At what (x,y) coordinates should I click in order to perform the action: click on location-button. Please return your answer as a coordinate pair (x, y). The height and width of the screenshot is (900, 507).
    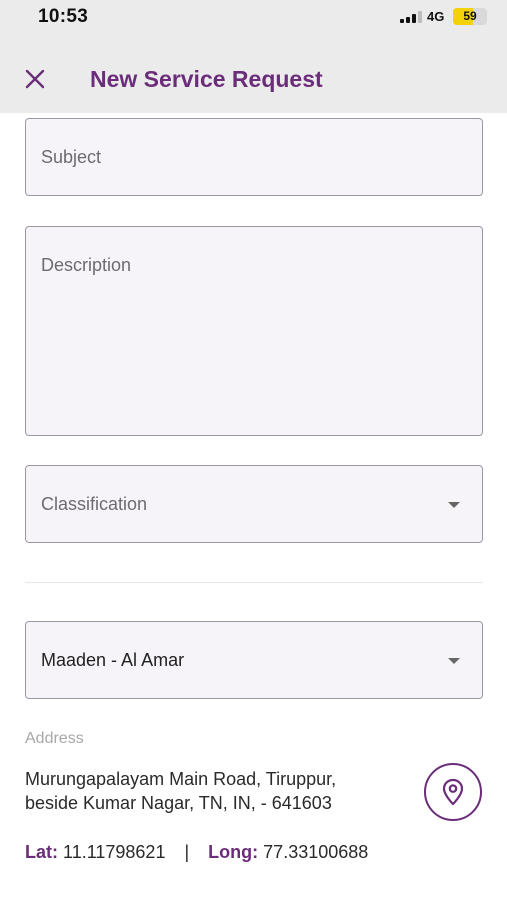
    Looking at the image, I should click on (453, 792).